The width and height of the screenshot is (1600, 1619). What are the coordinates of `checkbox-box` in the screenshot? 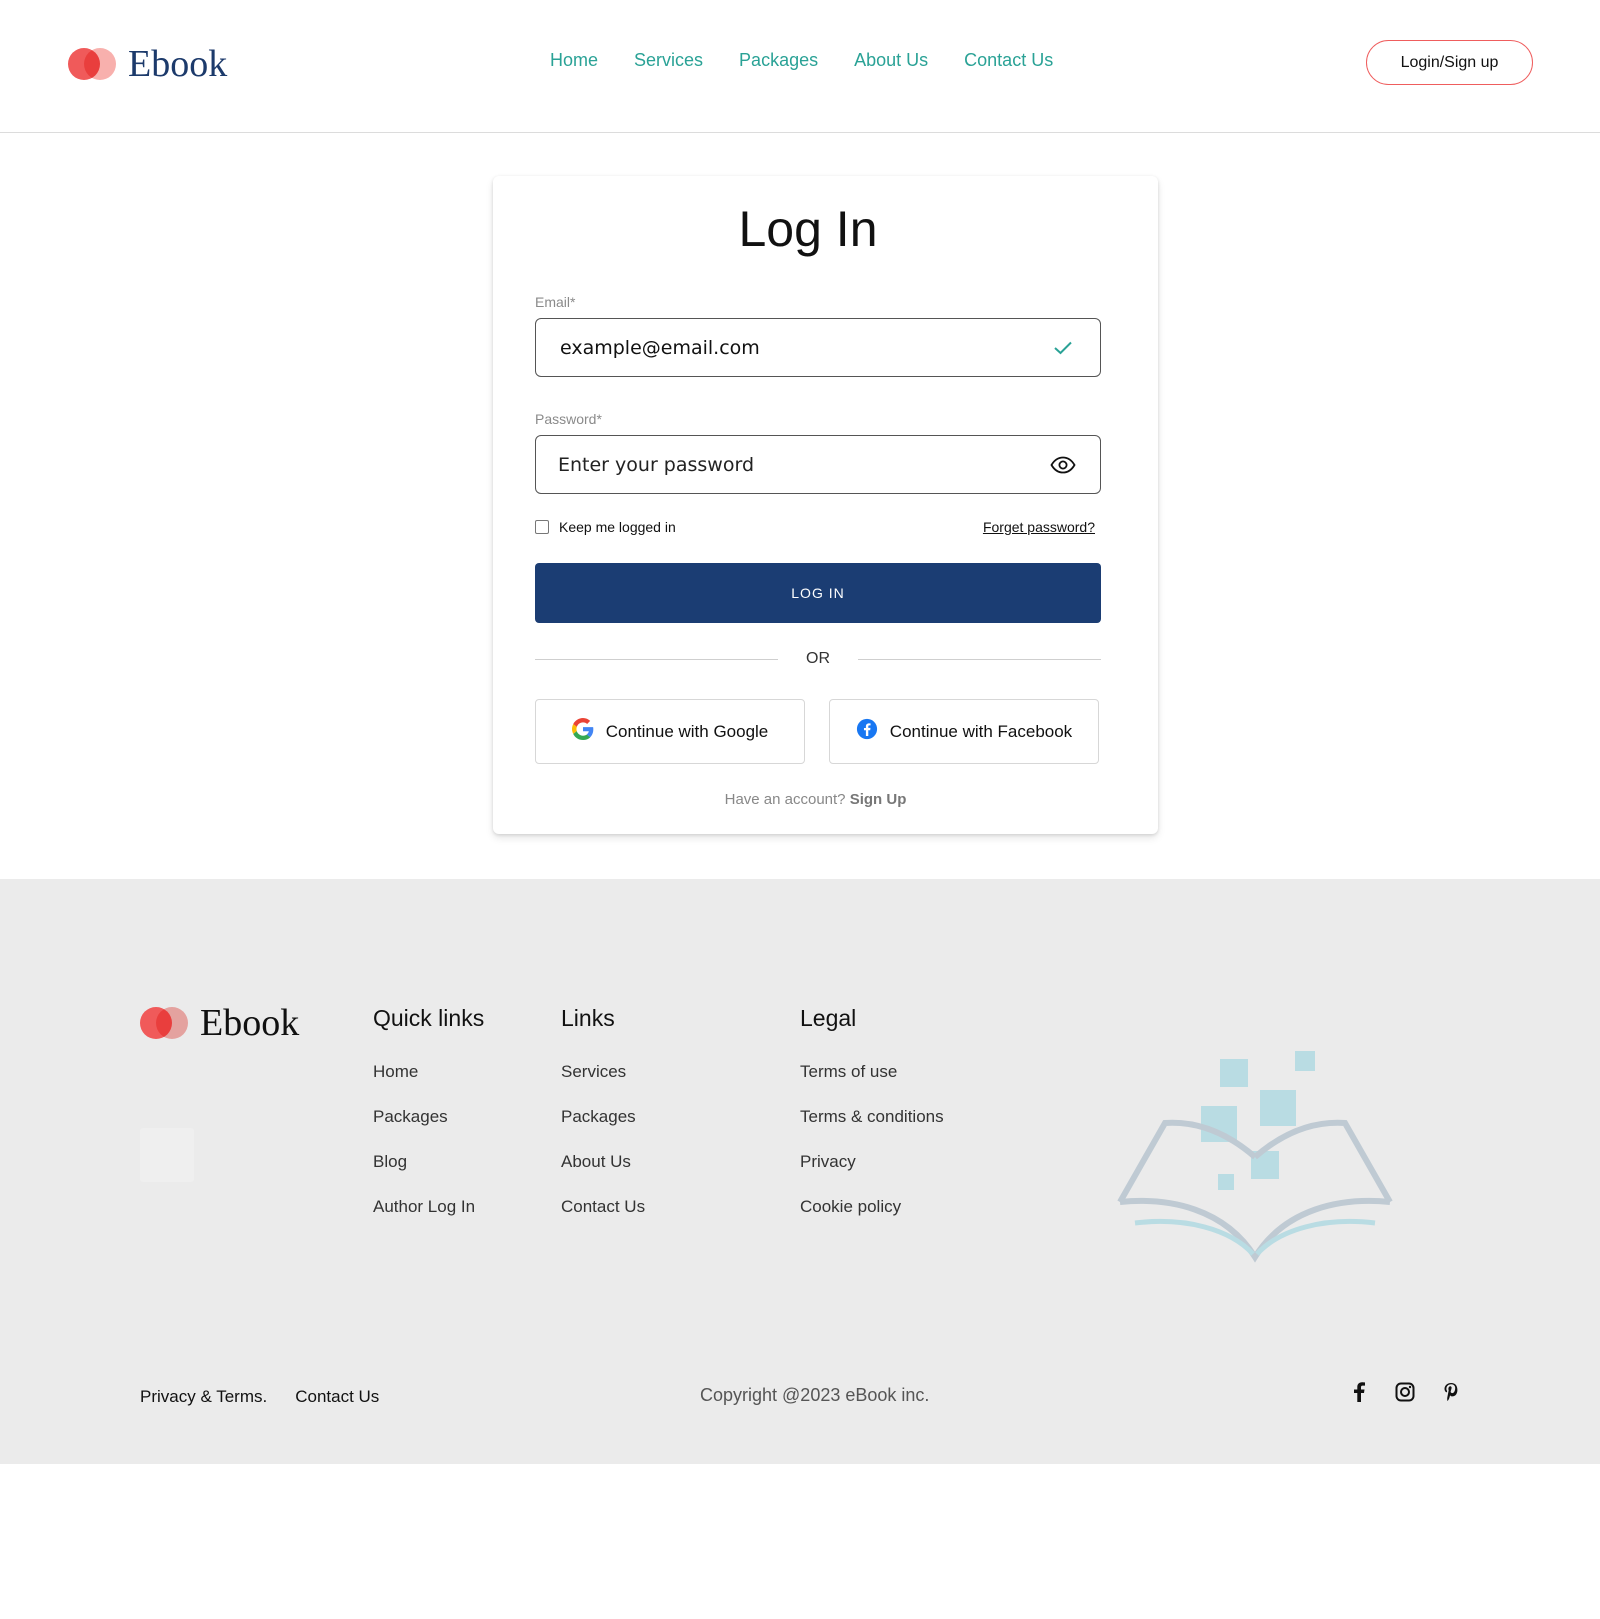 It's located at (542, 527).